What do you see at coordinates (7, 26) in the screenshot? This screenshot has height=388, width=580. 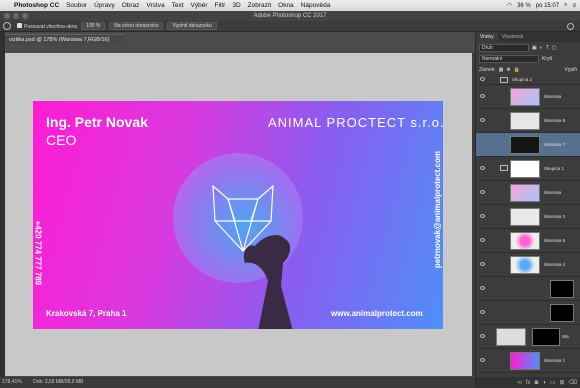 I see `hand-tool-icon` at bounding box center [7, 26].